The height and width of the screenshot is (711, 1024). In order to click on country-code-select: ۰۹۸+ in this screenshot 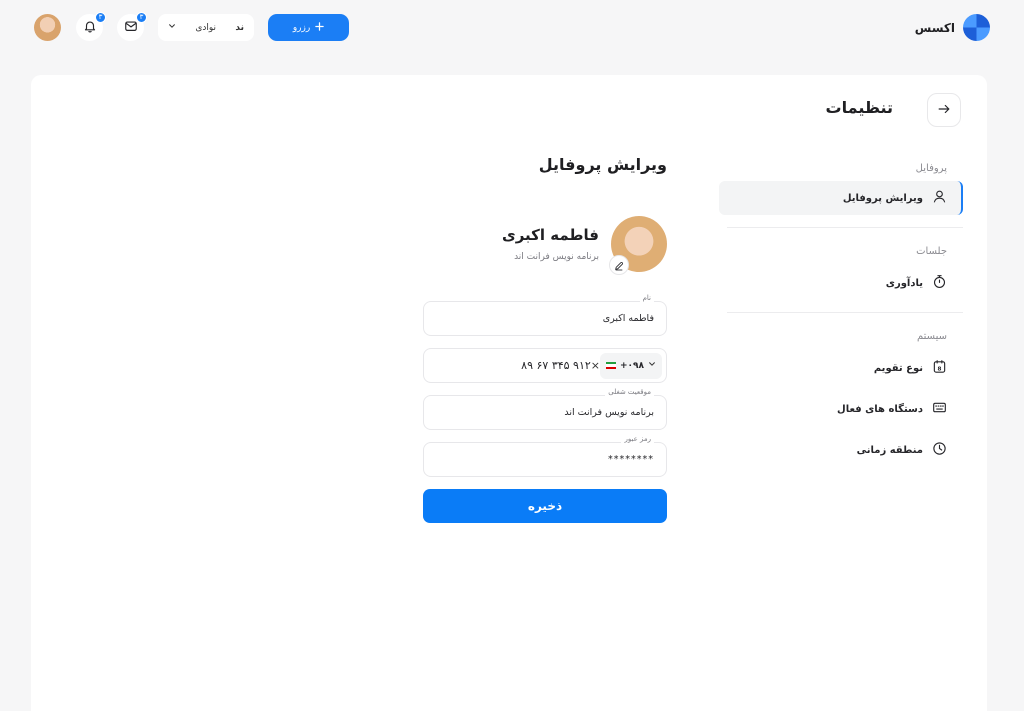, I will do `click(631, 365)`.